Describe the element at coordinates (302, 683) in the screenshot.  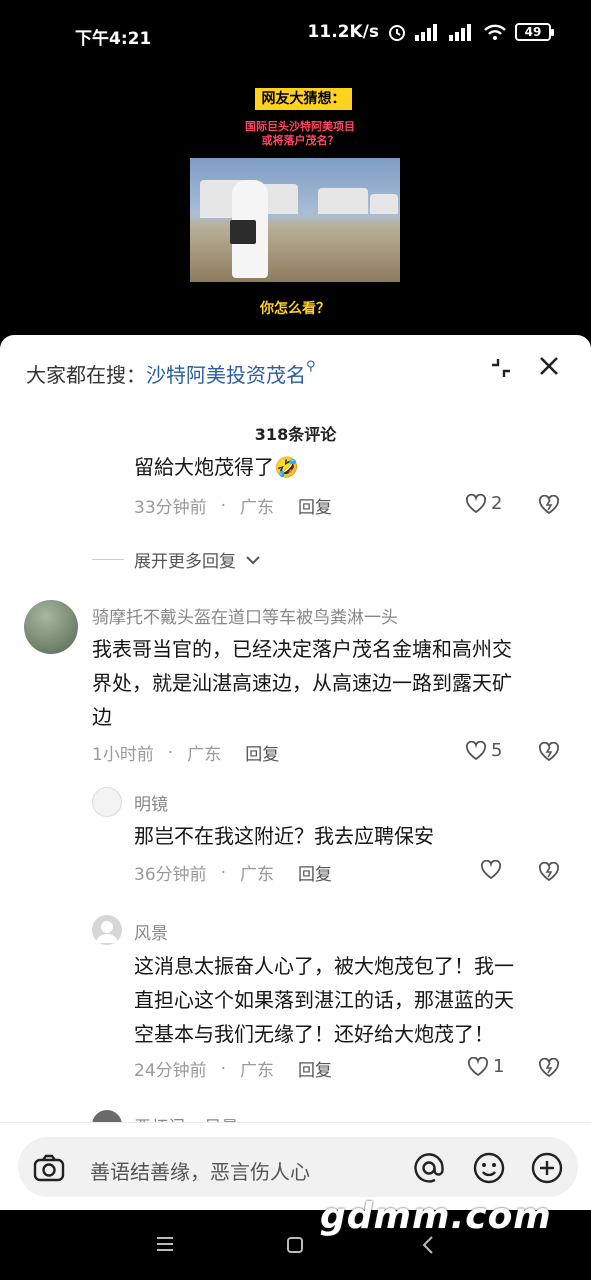
I see `comment-text-line2: 界处，就是汕湛高速边，从高速边一路到露天矿` at that location.